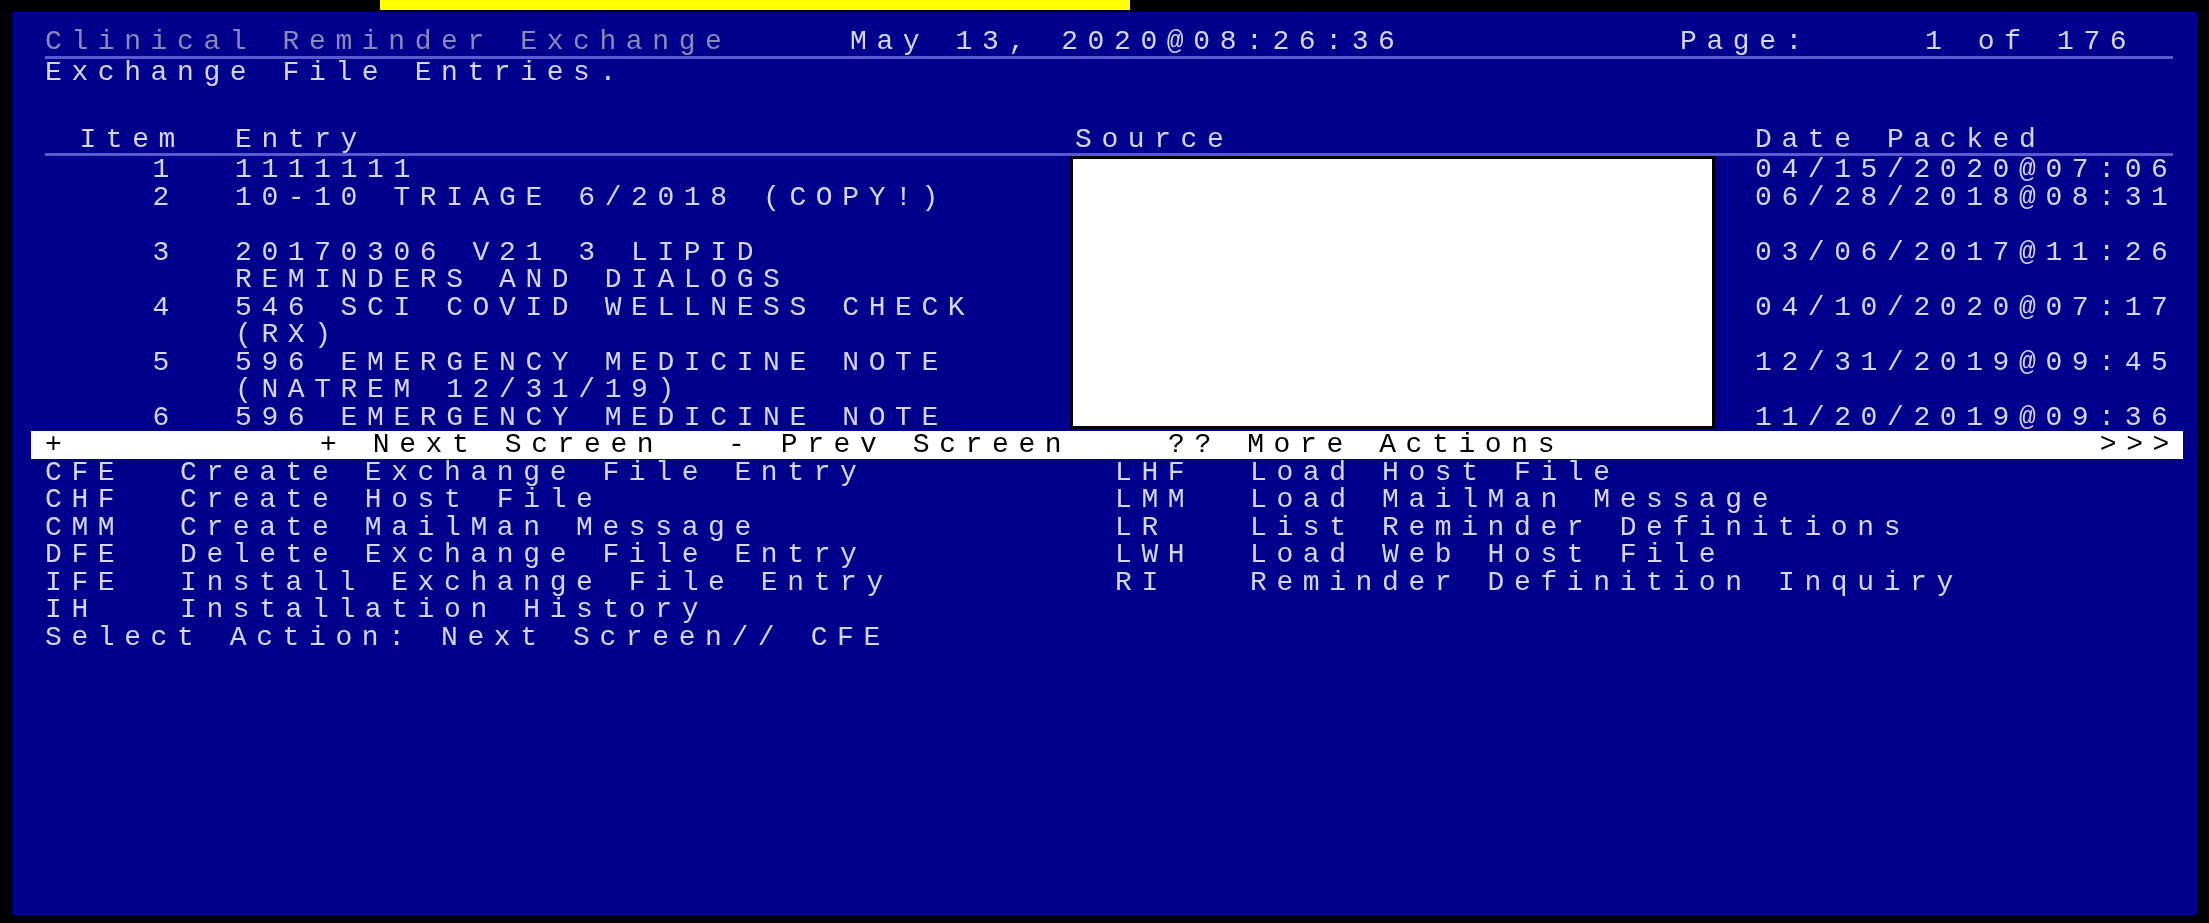 This screenshot has width=2209, height=923. Describe the element at coordinates (85, 582) in the screenshot. I see `action-code: IFE` at that location.